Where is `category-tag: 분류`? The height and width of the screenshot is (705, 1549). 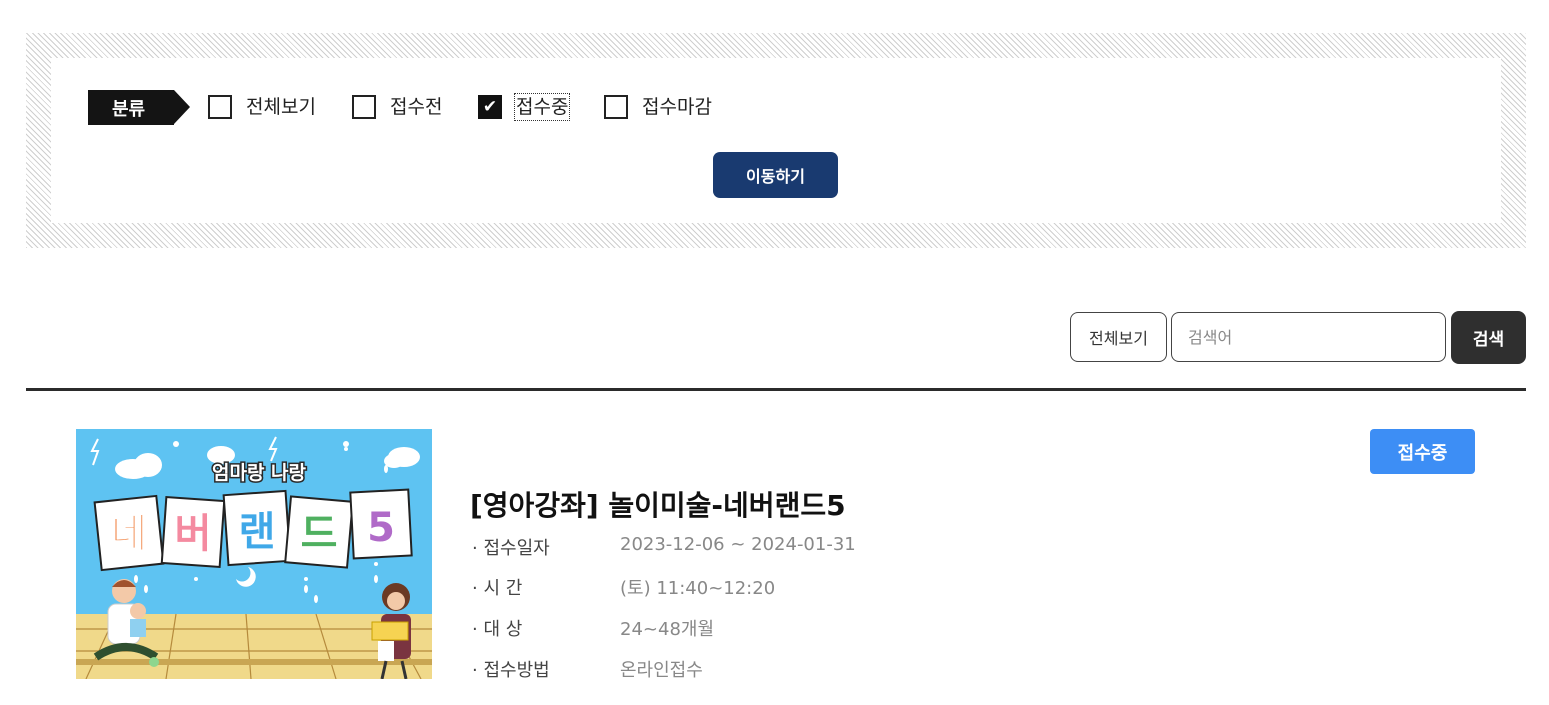 category-tag: 분류 is located at coordinates (139, 107).